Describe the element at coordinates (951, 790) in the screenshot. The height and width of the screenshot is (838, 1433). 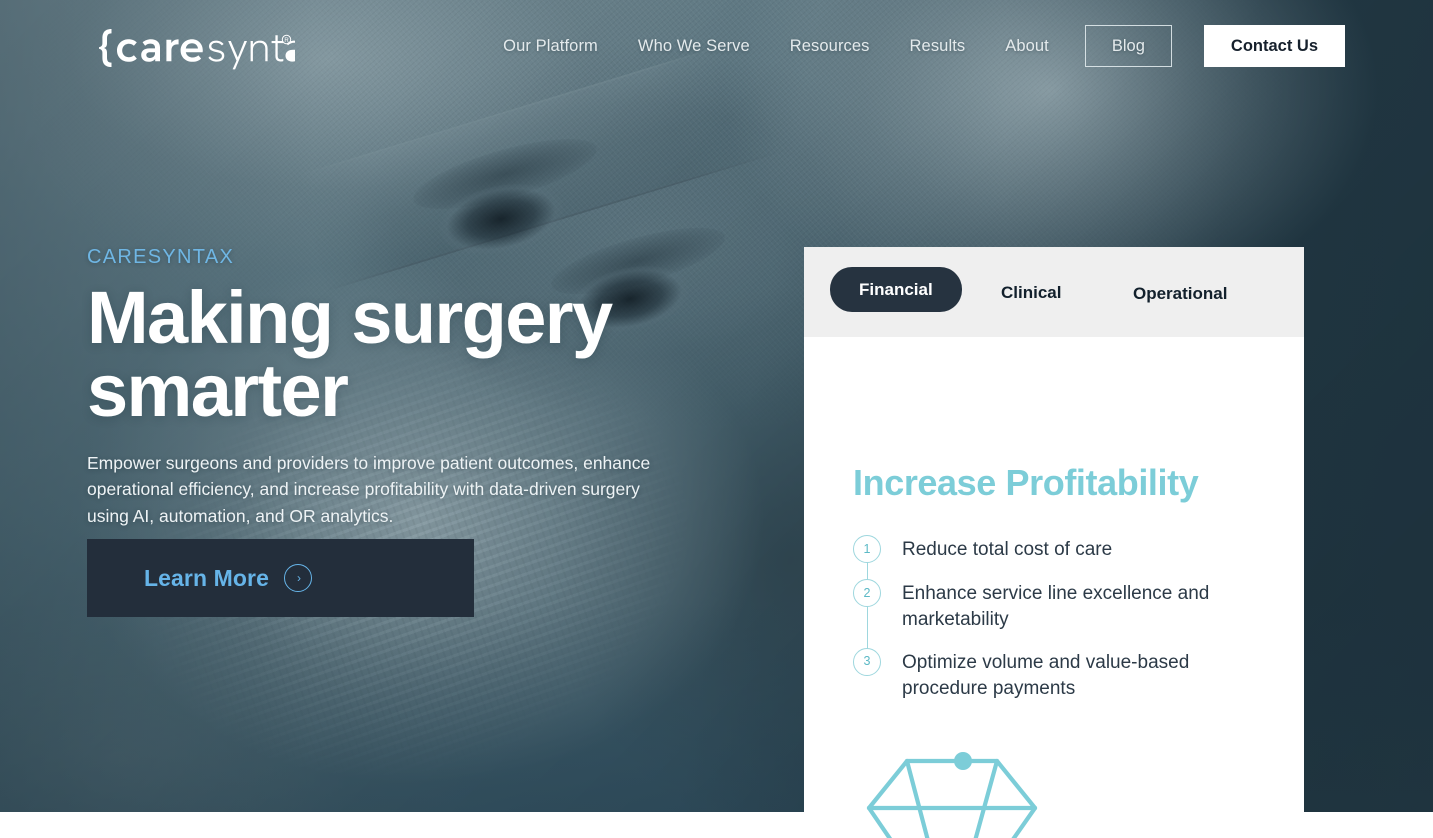
I see `diamond-gem-icon` at that location.